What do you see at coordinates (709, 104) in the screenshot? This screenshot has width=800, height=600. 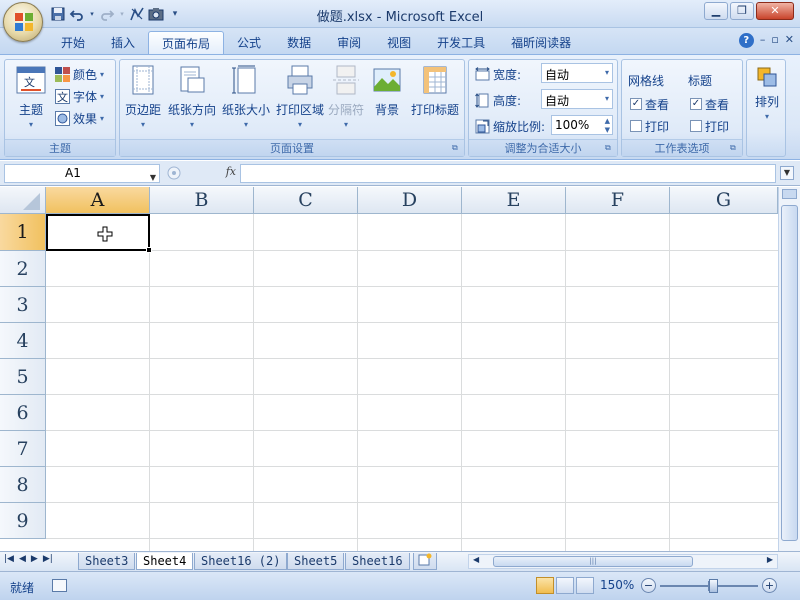 I see `headings-view-option: ✓ 查看` at bounding box center [709, 104].